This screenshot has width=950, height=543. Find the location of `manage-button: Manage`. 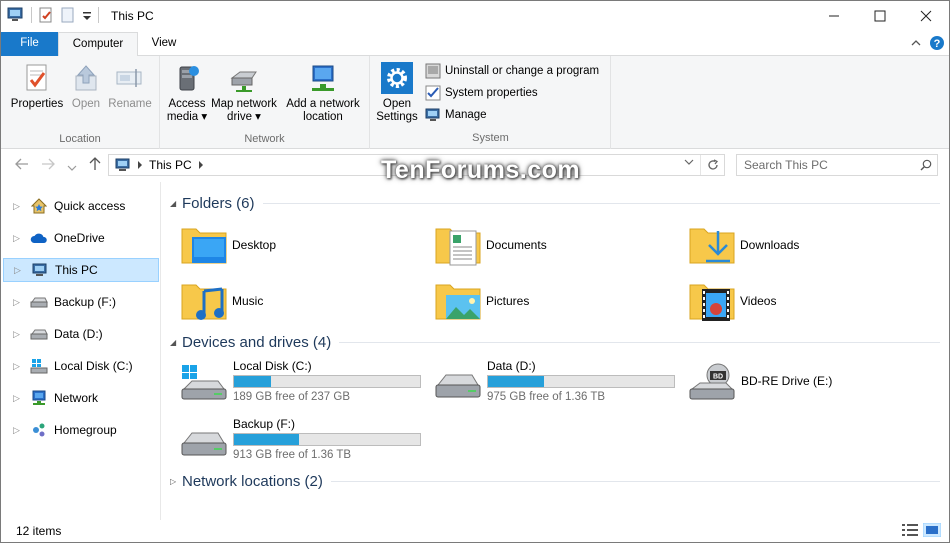

manage-button: Manage is located at coordinates (456, 115).